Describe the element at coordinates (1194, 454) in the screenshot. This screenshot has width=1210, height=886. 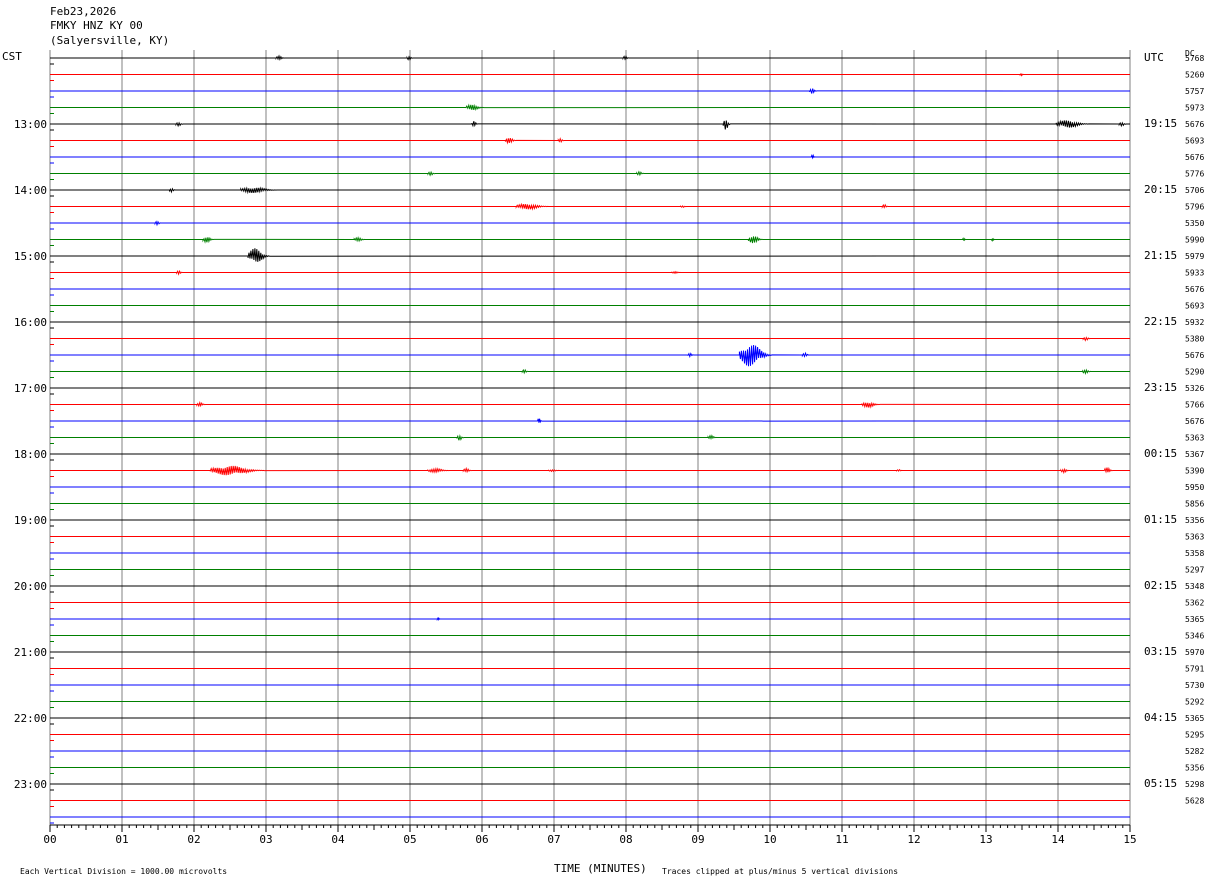
I see `dc-value: 5367` at that location.